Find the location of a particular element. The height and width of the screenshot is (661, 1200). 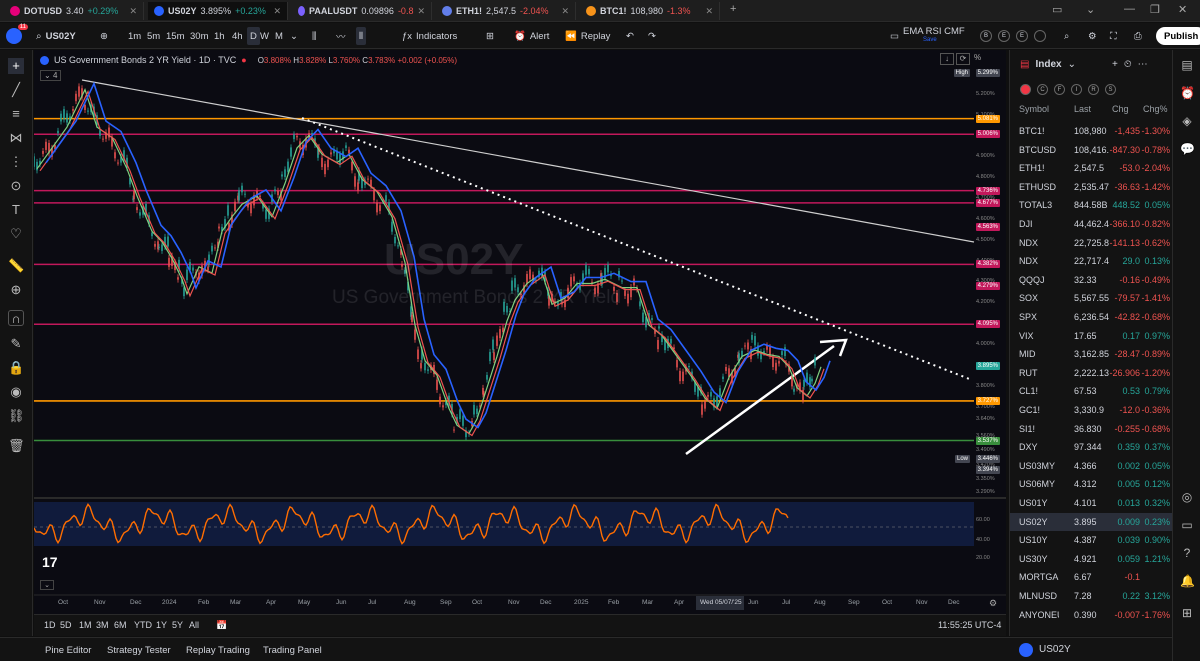

watchlist-row: ETHUSD 2,535.47 -36.63 -1.42% is located at coordinates (1091, 187).